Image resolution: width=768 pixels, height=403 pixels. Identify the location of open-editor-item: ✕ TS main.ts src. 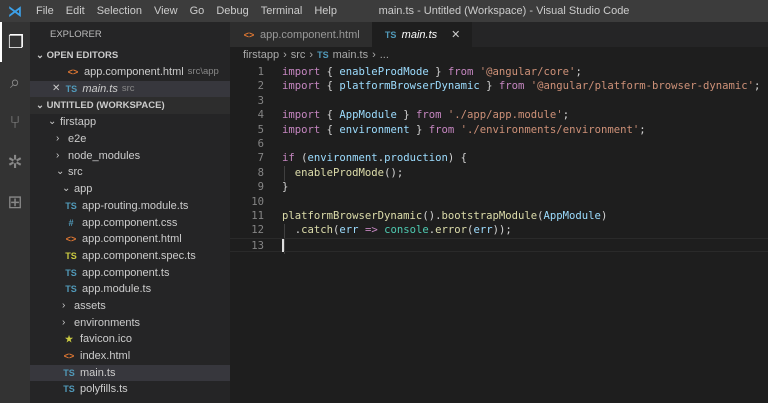
(130, 89).